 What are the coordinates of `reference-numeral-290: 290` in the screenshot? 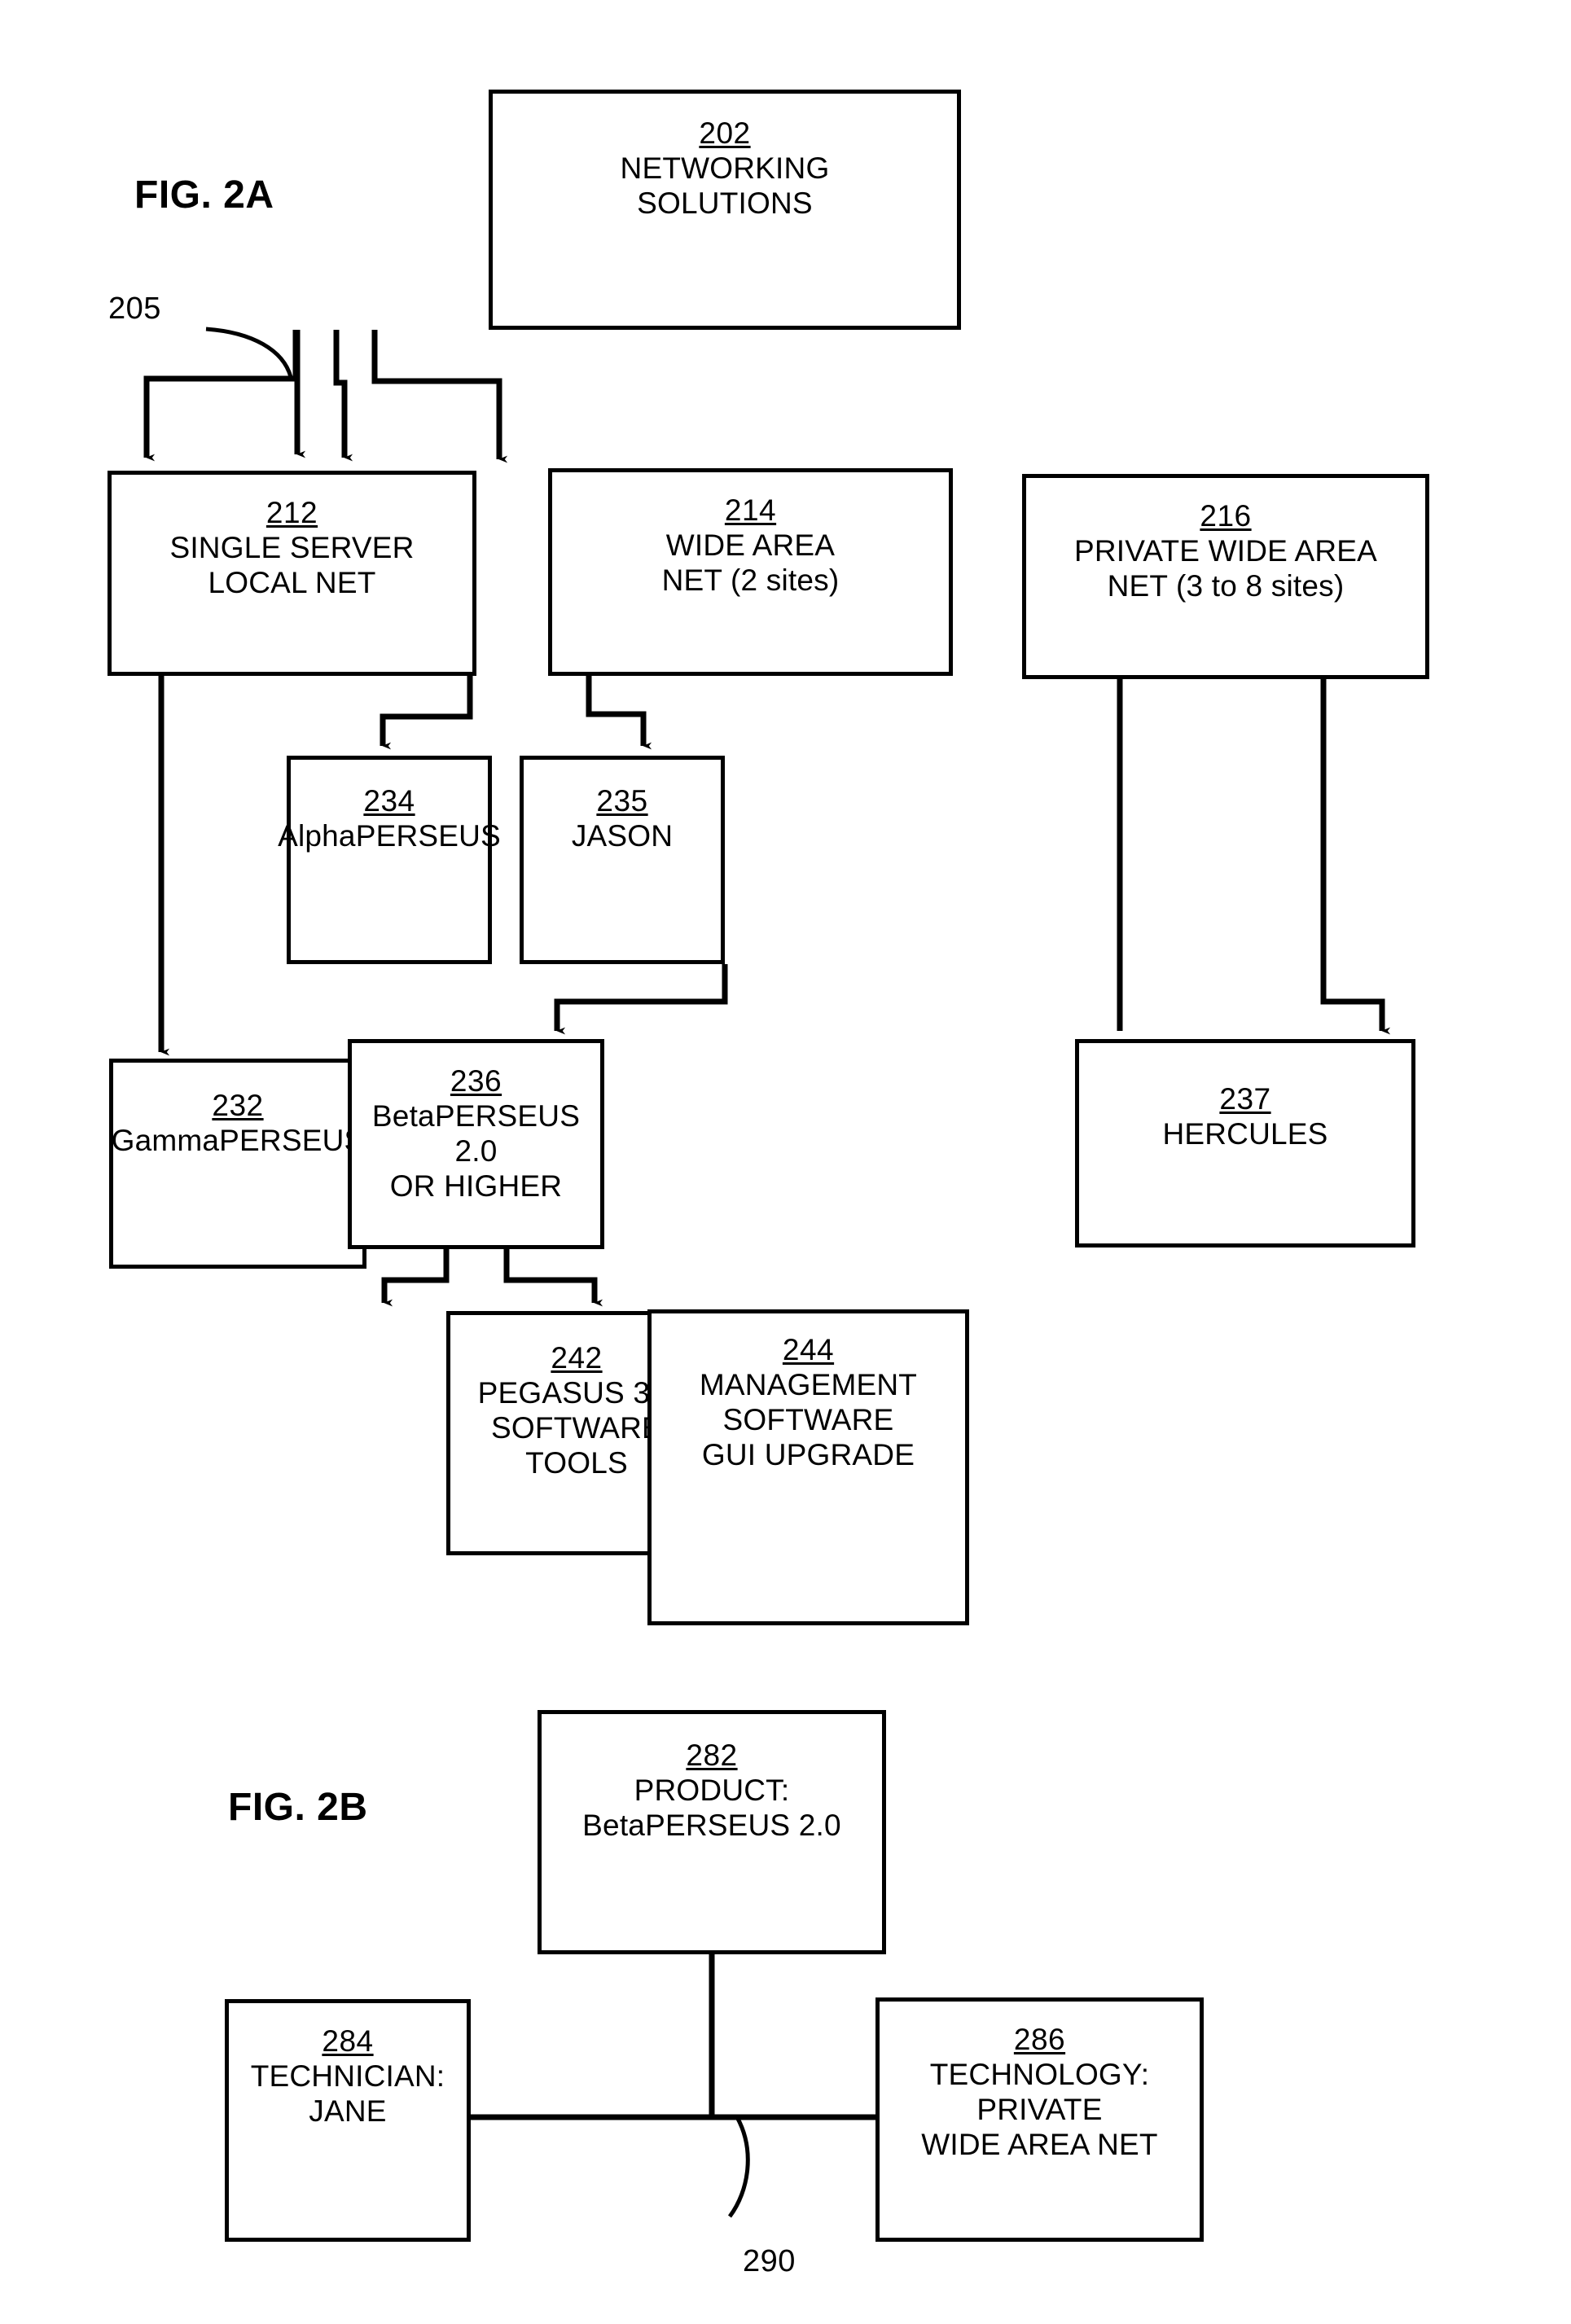 It's located at (770, 2261).